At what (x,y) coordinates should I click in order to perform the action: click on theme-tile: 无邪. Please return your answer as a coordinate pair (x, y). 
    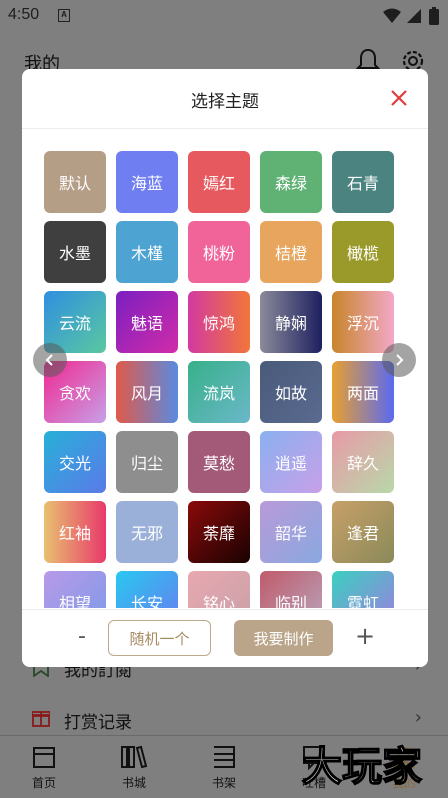
    Looking at the image, I should click on (147, 532).